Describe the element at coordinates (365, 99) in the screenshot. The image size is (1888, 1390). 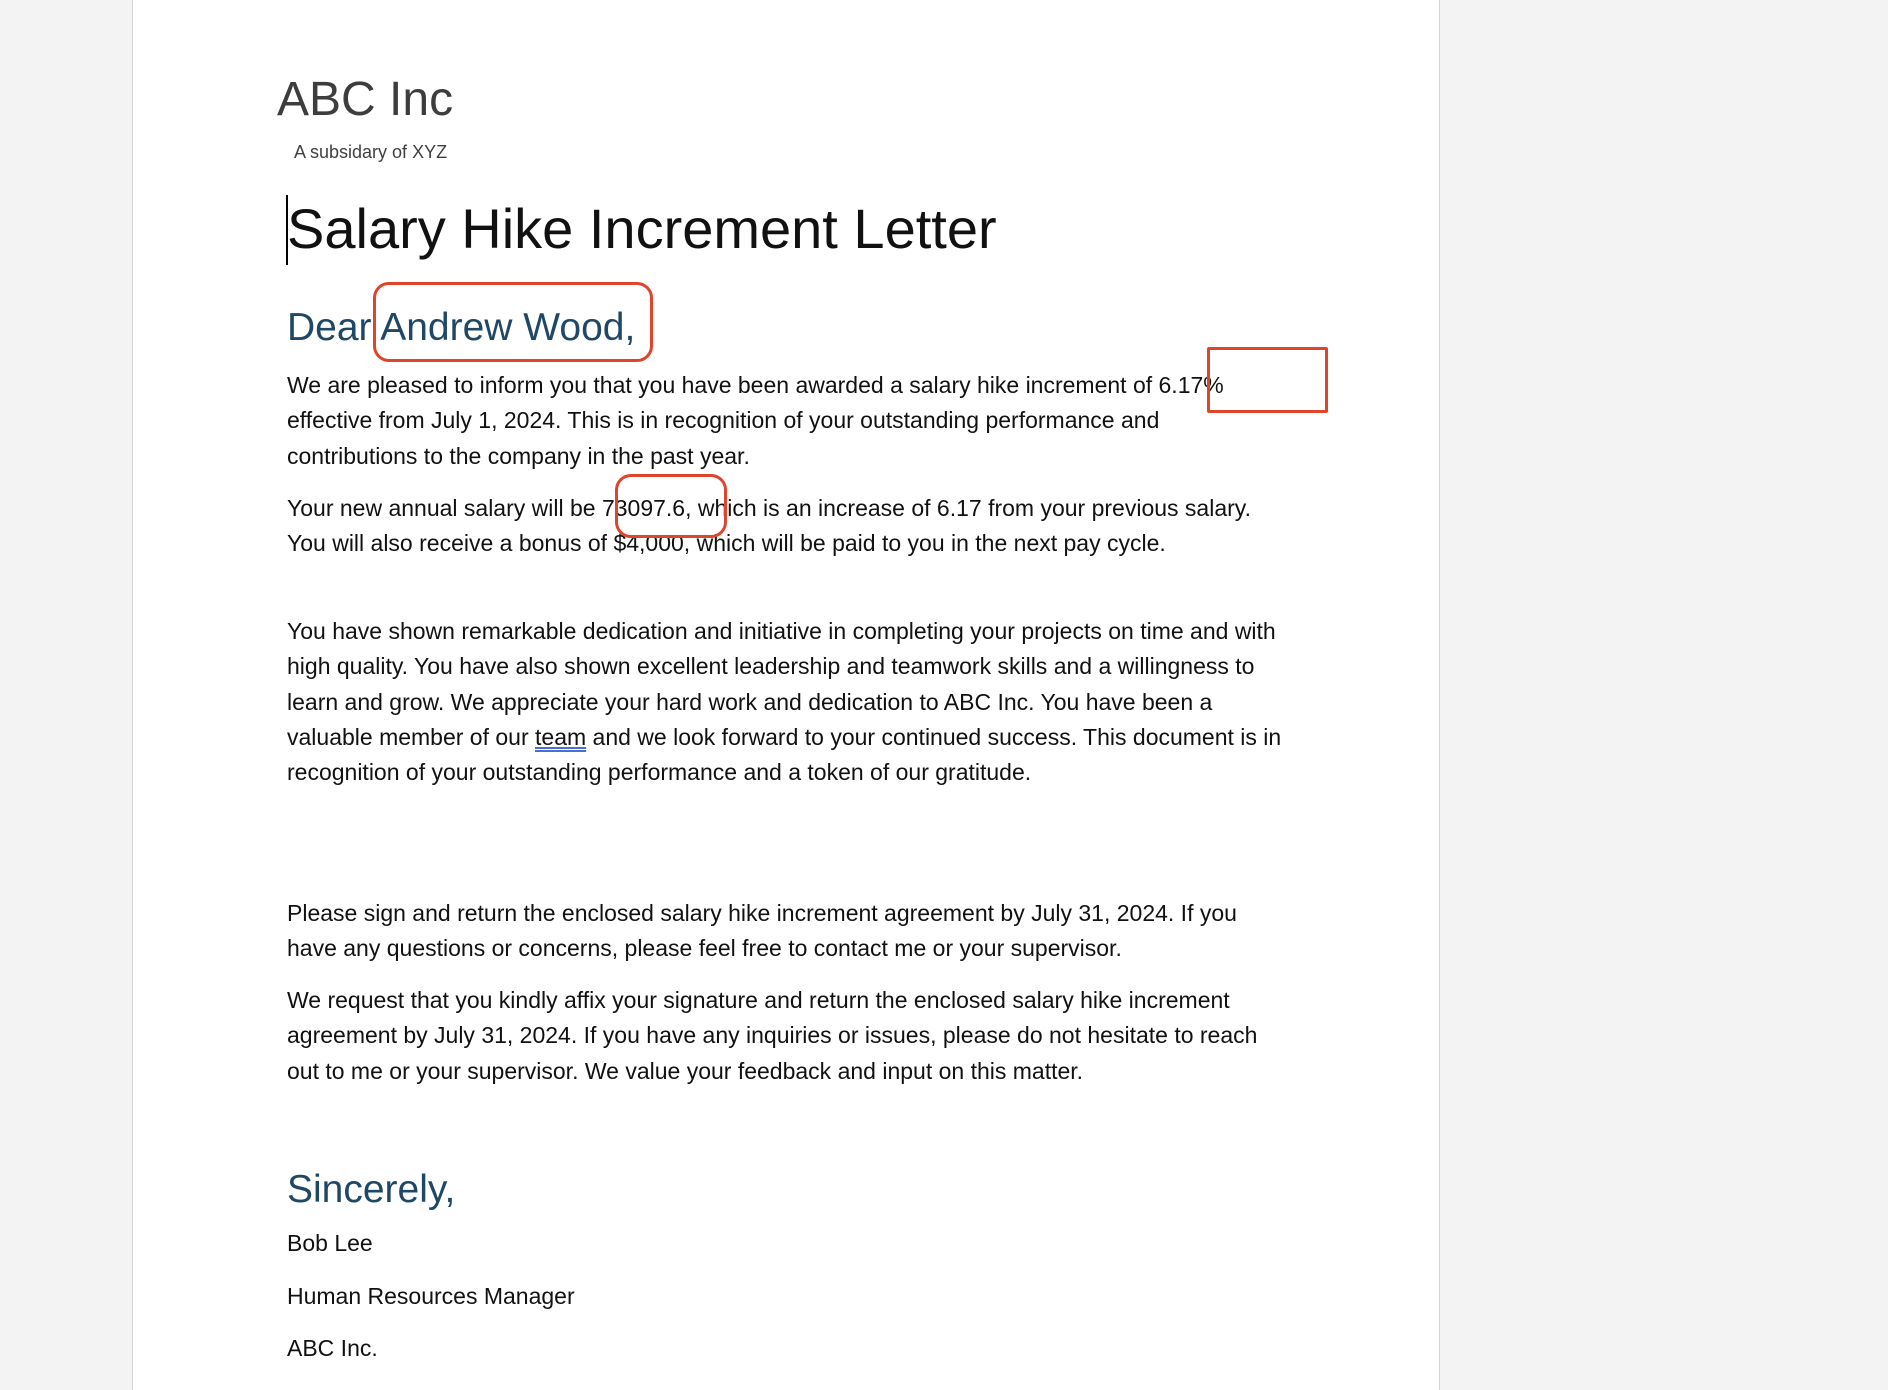
I see `company-name: ABC Inc` at that location.